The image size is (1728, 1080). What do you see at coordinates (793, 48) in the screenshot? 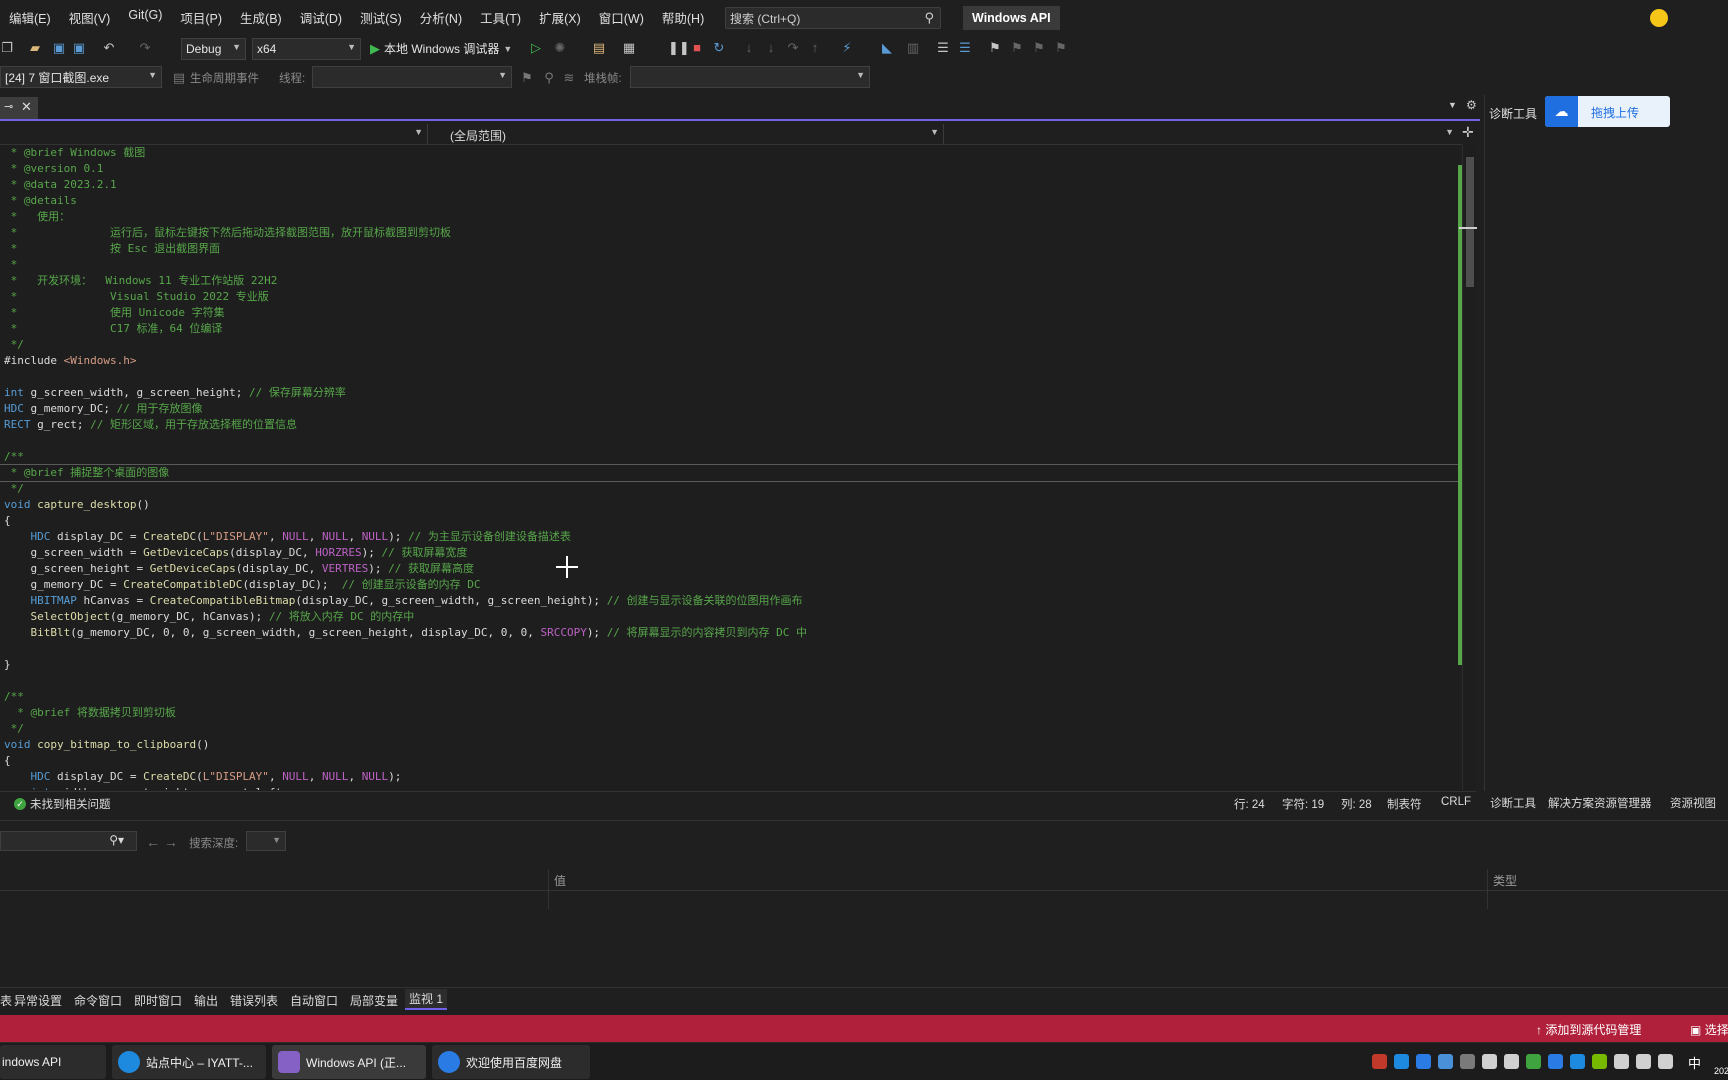
I see `step-over-icon: ↷` at bounding box center [793, 48].